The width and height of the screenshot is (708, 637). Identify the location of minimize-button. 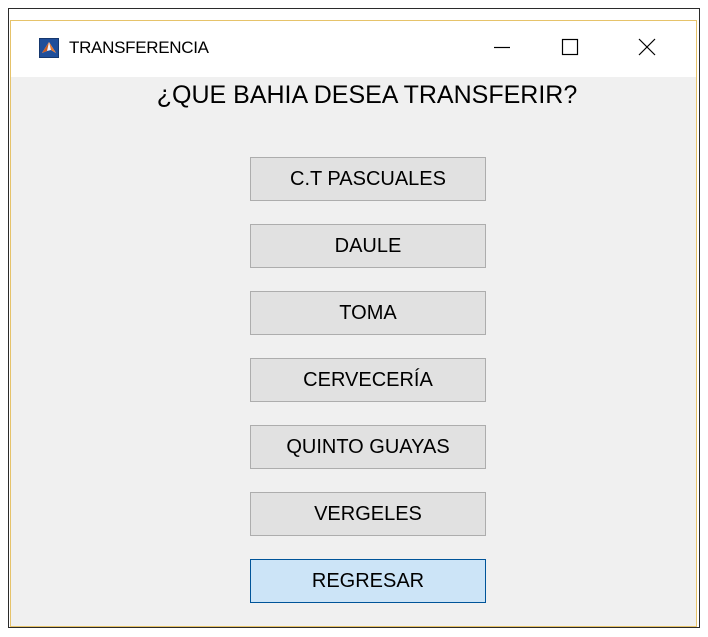
(502, 49).